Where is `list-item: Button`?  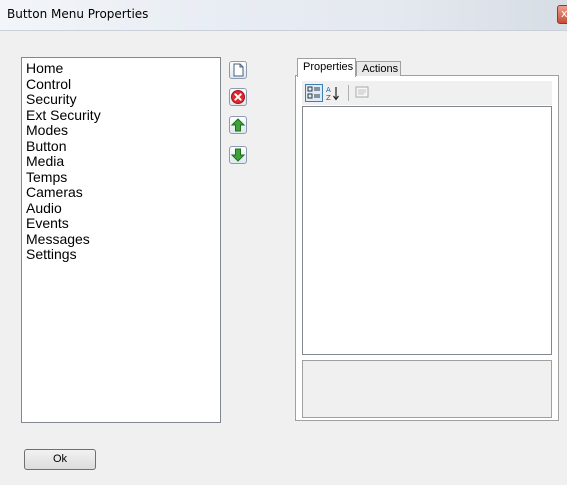 list-item: Button is located at coordinates (121, 146).